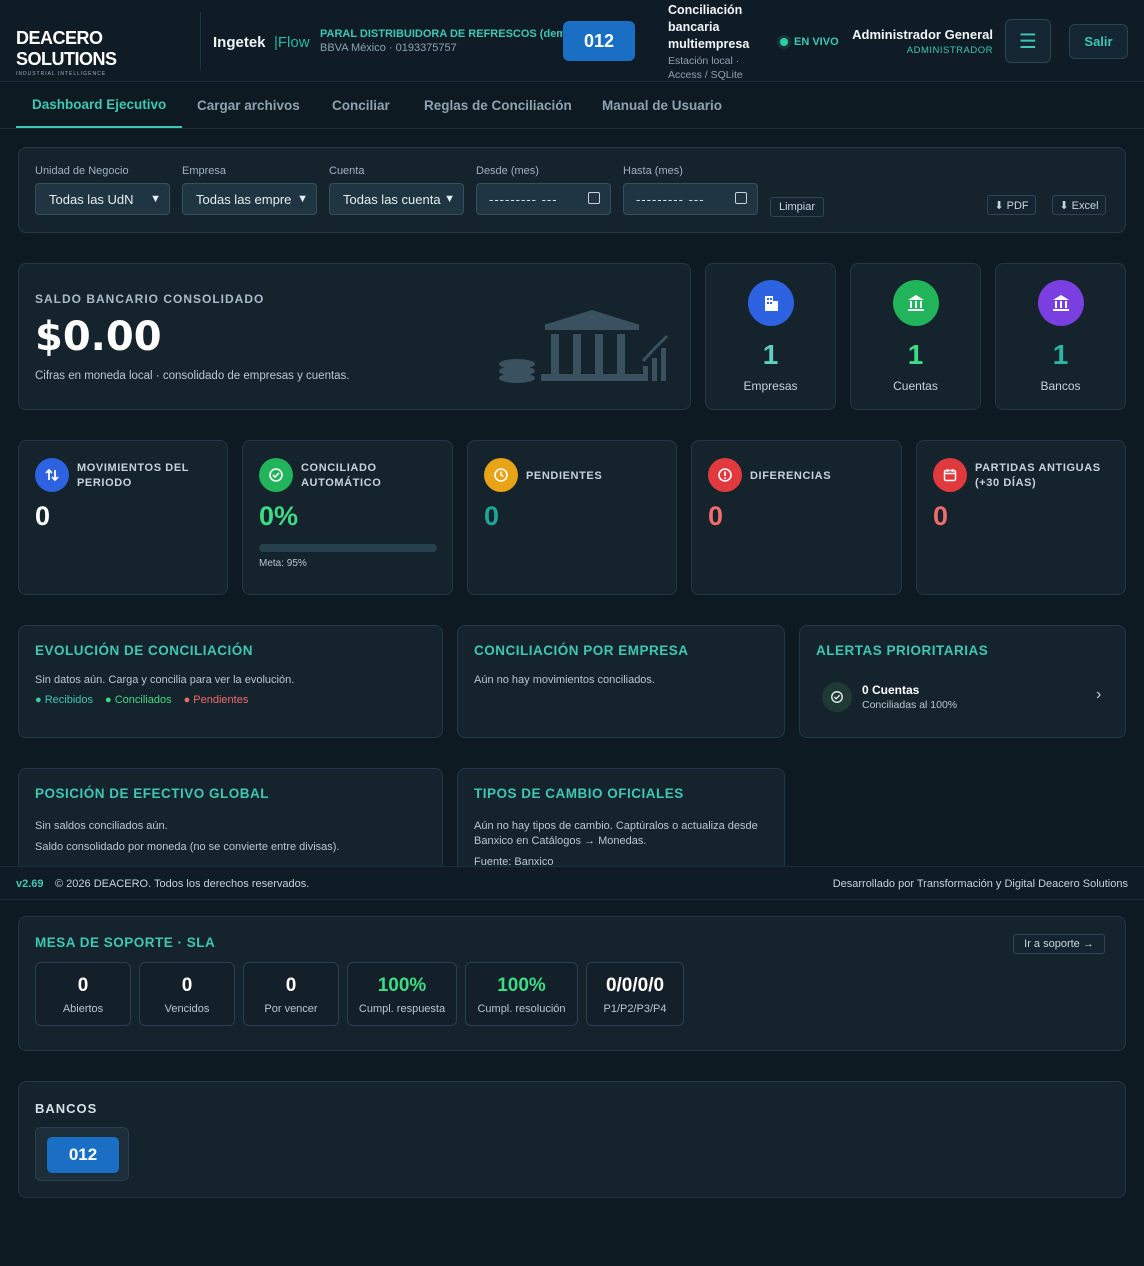 The image size is (1144, 1266). Describe the element at coordinates (501, 475) in the screenshot. I see `clock-icon` at that location.